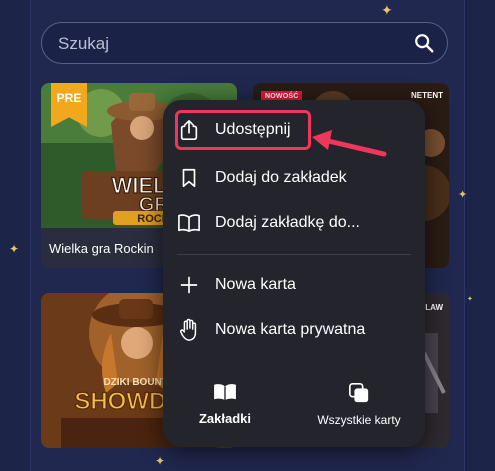 The width and height of the screenshot is (495, 471). I want to click on menu-item-label: Nowa karta, so click(255, 284).